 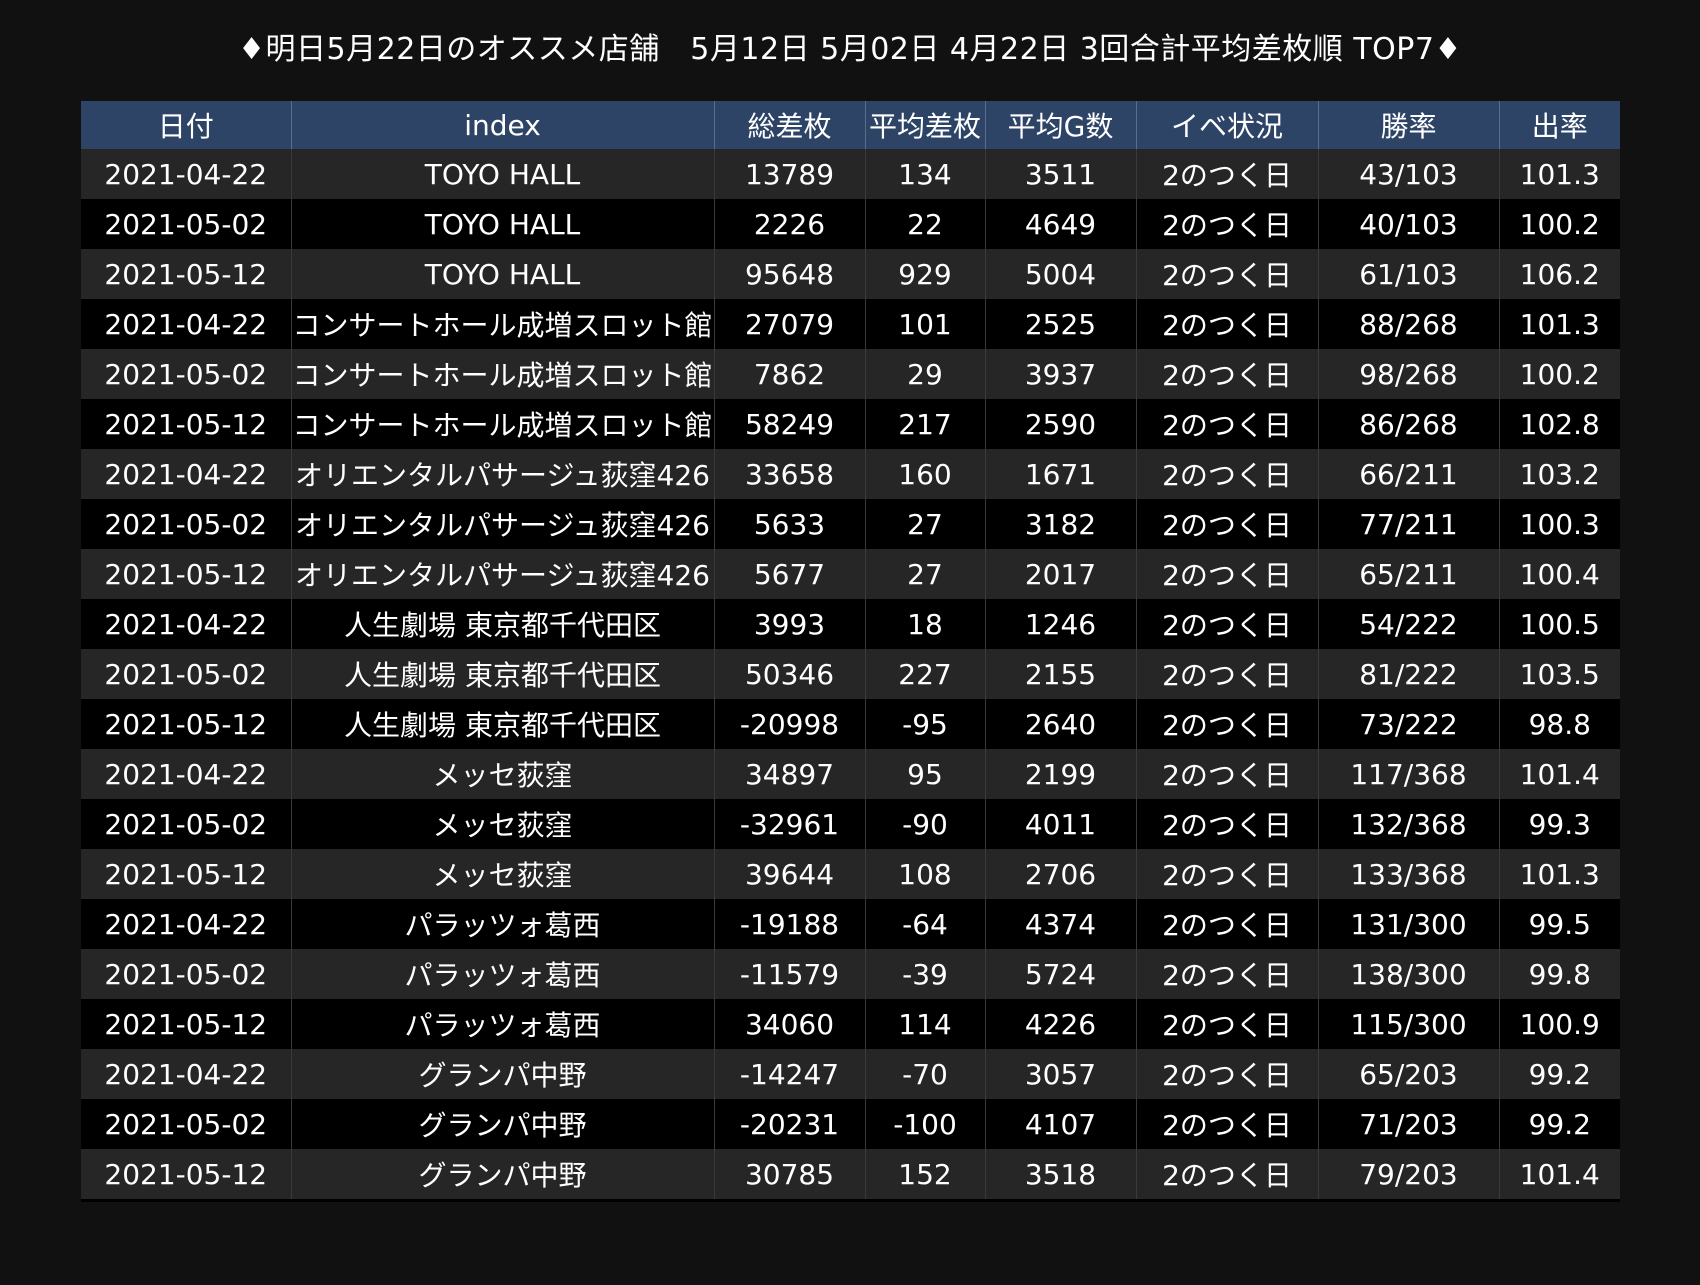 What do you see at coordinates (925, 1074) in the screenshot?
I see `cell-avg-diff: -70` at bounding box center [925, 1074].